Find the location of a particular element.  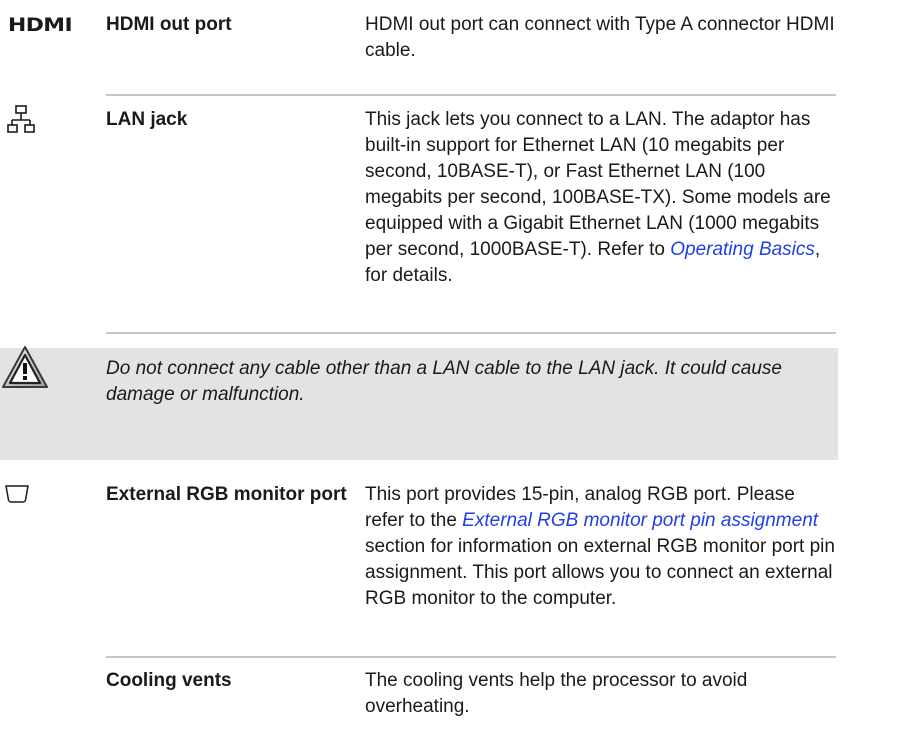

warning-triangle-icon is located at coordinates (25, 371).